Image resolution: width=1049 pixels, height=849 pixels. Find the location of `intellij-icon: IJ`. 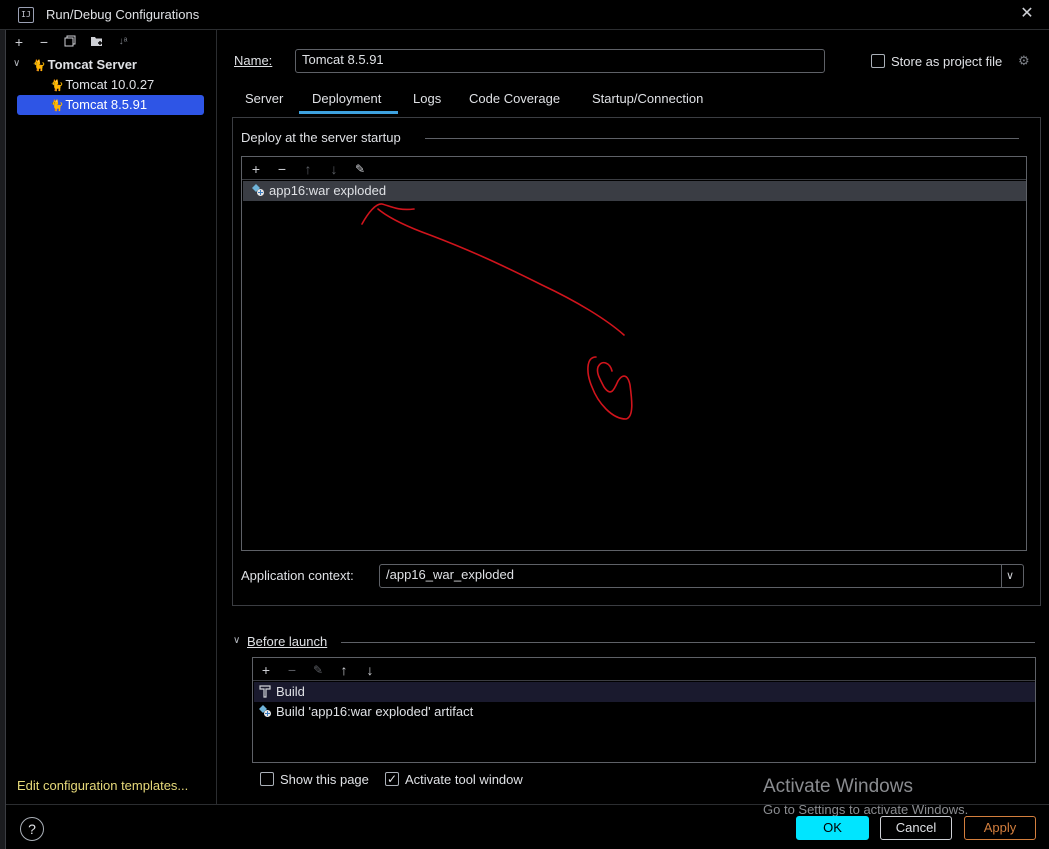

intellij-icon: IJ is located at coordinates (26, 15).